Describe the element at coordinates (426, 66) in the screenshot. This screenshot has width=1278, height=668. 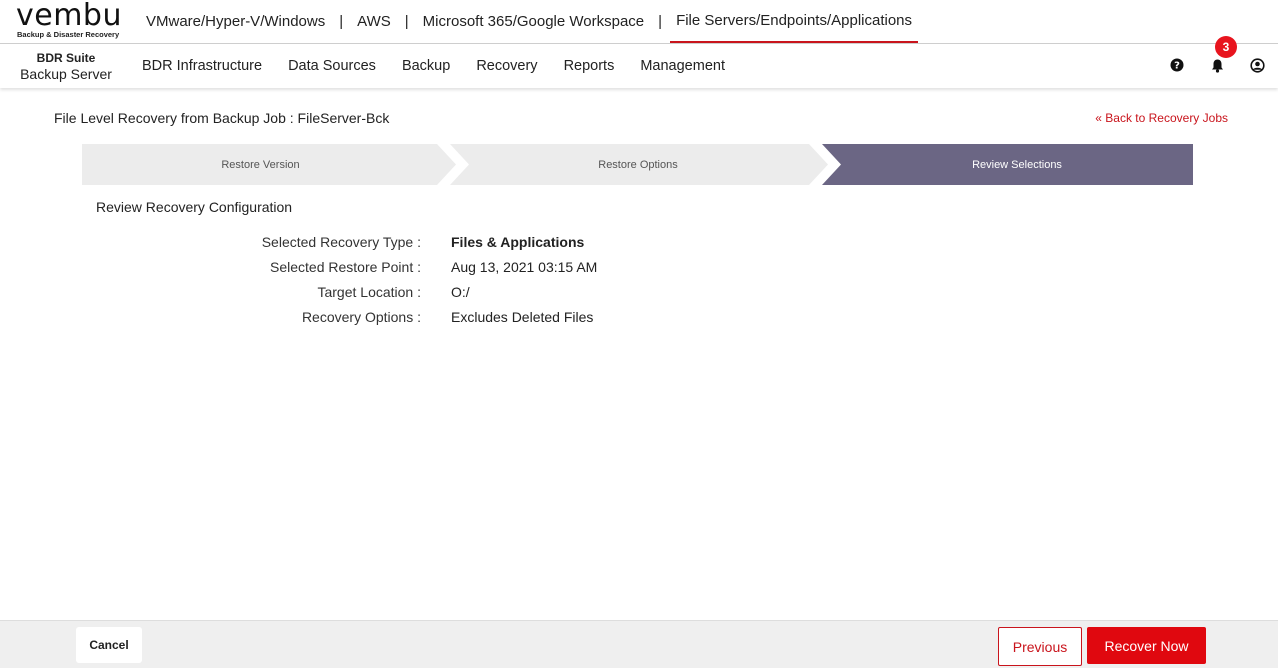
I see `menu-backup: Backup` at that location.